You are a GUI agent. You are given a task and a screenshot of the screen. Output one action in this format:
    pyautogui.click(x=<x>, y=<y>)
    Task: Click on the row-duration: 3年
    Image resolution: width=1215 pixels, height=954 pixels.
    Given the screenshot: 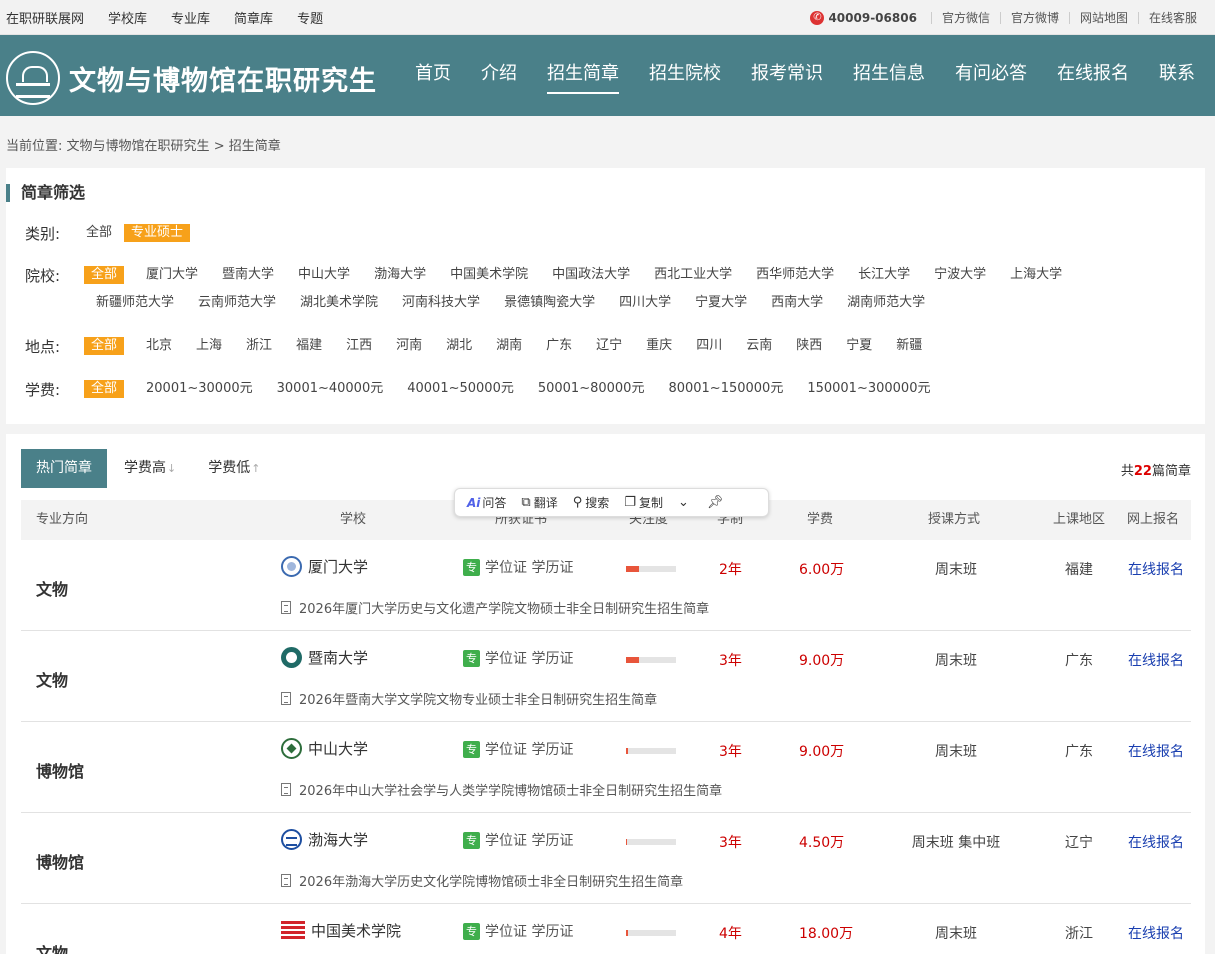 What is the action you would take?
    pyautogui.click(x=730, y=661)
    